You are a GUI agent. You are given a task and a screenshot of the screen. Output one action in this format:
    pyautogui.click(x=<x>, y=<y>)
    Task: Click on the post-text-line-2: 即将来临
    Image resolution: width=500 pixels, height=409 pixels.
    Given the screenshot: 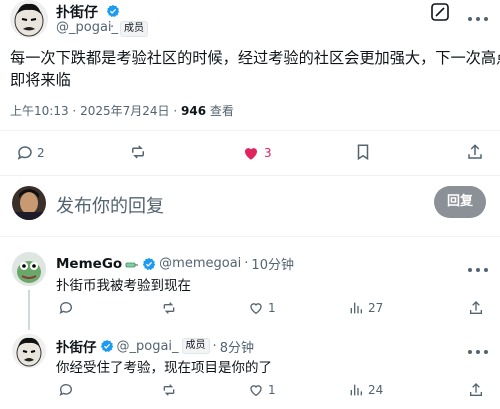 What is the action you would take?
    pyautogui.click(x=40, y=80)
    